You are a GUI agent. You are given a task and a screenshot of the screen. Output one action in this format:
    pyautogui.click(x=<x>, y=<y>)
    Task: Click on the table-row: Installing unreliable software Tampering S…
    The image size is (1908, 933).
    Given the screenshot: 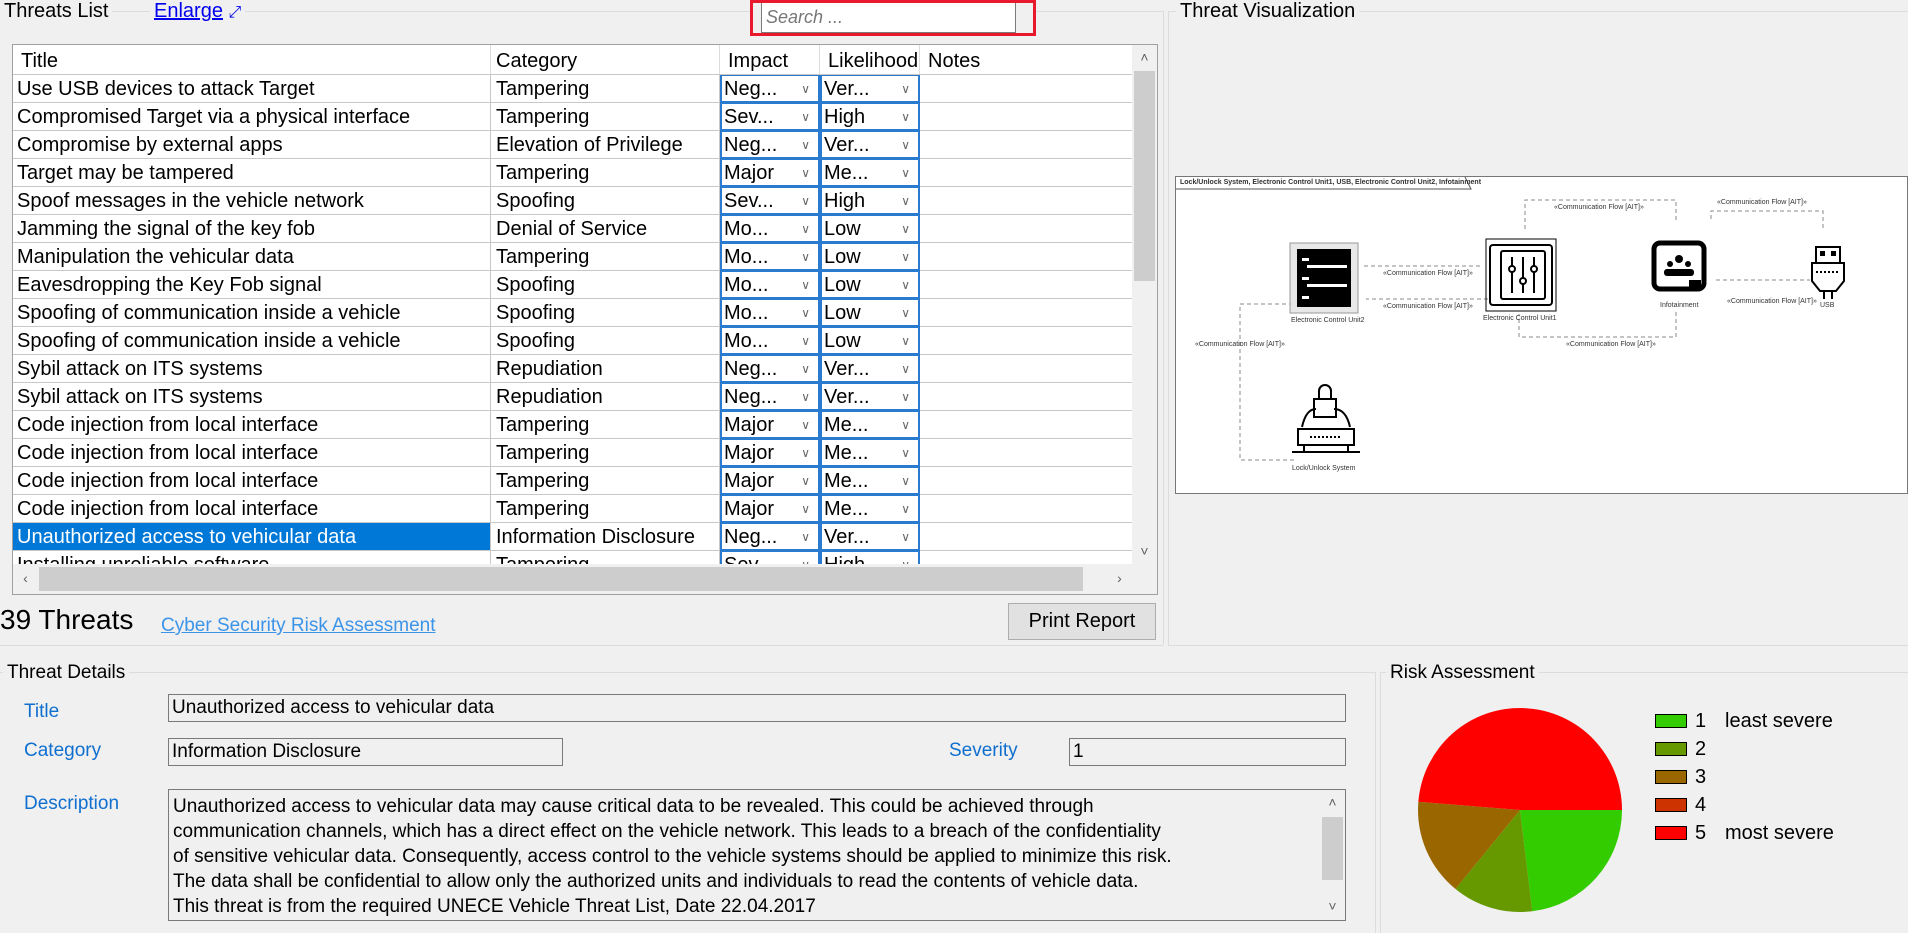 What is the action you would take?
    pyautogui.click(x=573, y=558)
    